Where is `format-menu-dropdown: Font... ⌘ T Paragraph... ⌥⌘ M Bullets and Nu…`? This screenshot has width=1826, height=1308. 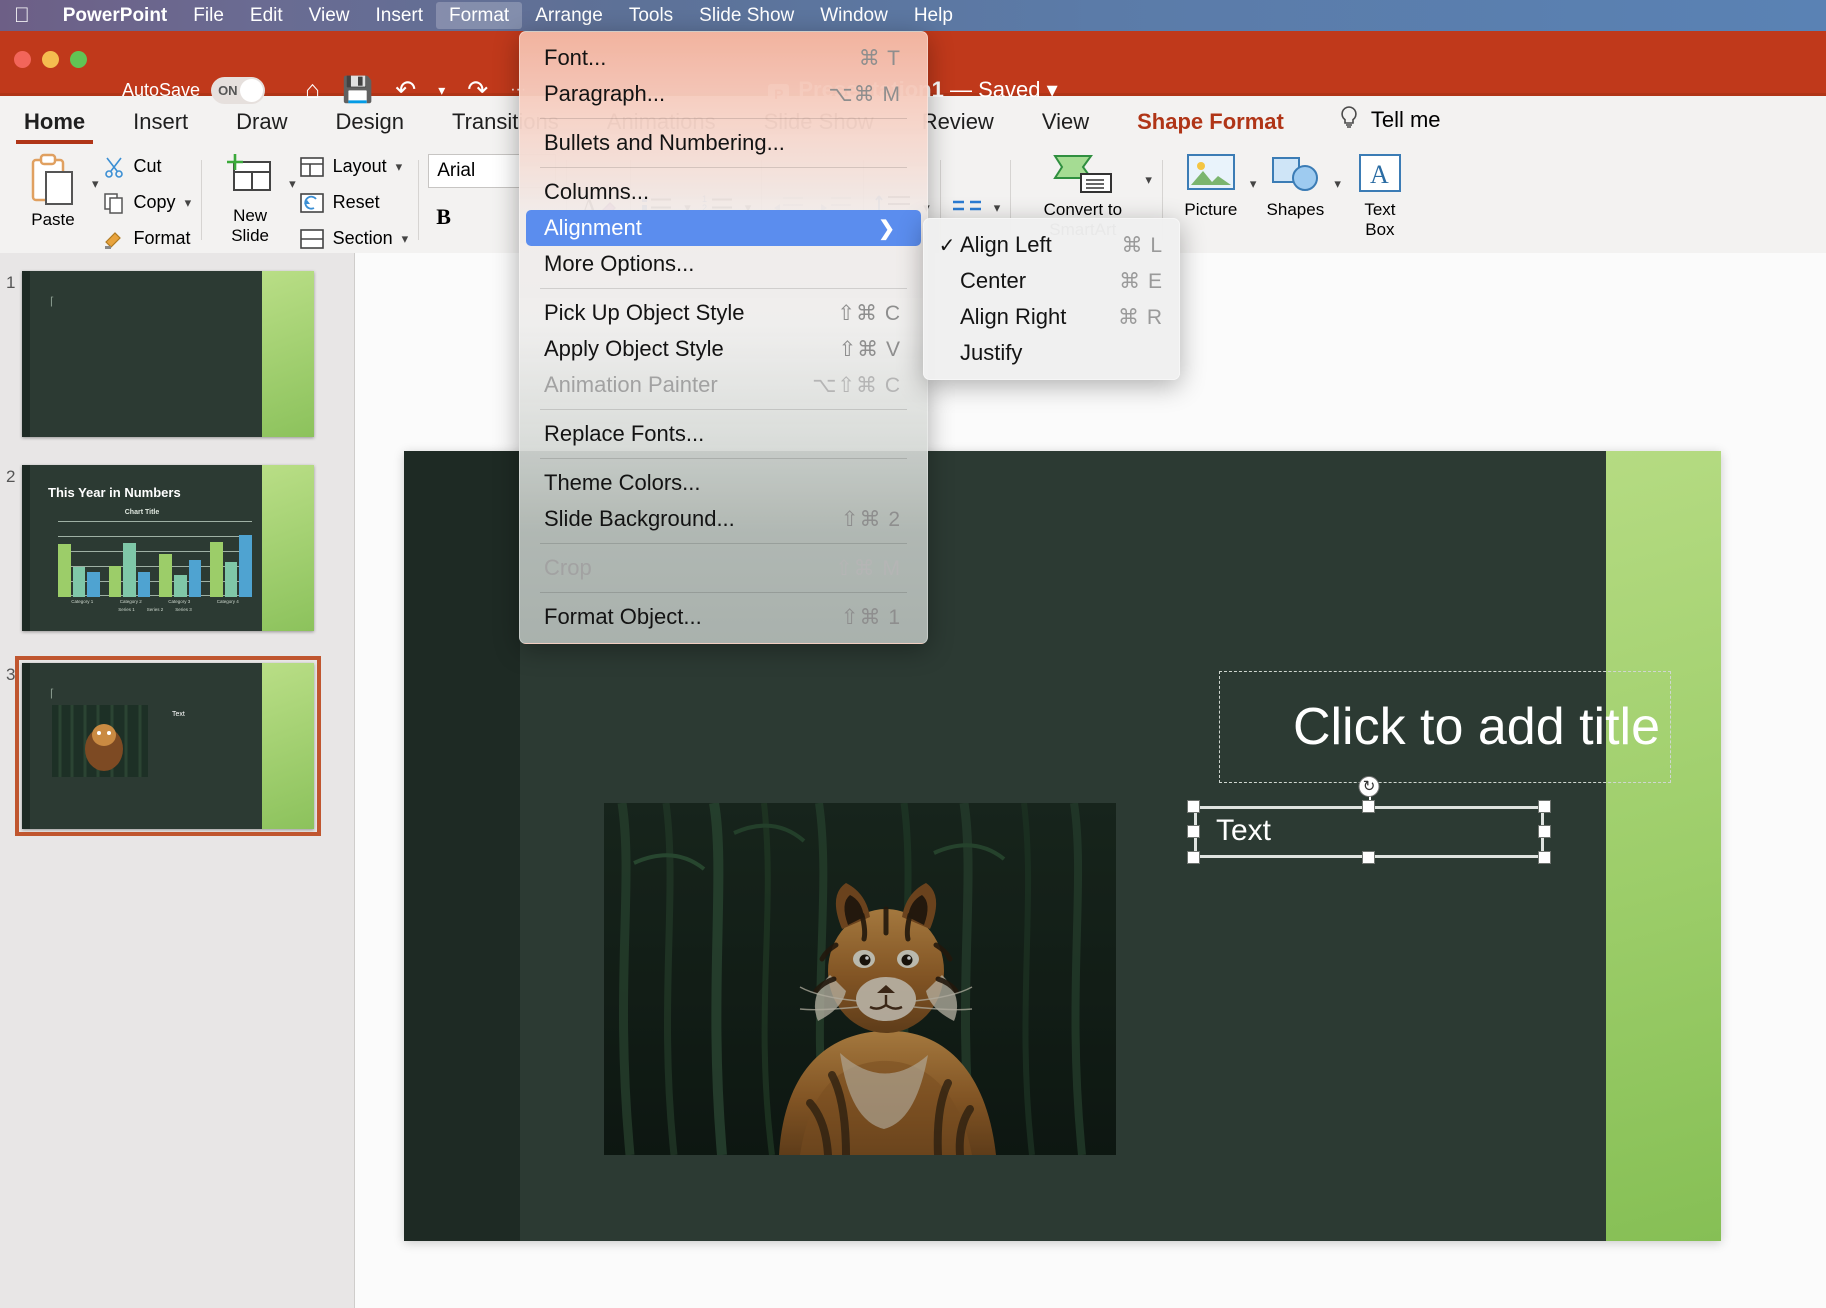 format-menu-dropdown: Font... ⌘ T Paragraph... ⌥⌘ M Bullets and Nu… is located at coordinates (723, 337).